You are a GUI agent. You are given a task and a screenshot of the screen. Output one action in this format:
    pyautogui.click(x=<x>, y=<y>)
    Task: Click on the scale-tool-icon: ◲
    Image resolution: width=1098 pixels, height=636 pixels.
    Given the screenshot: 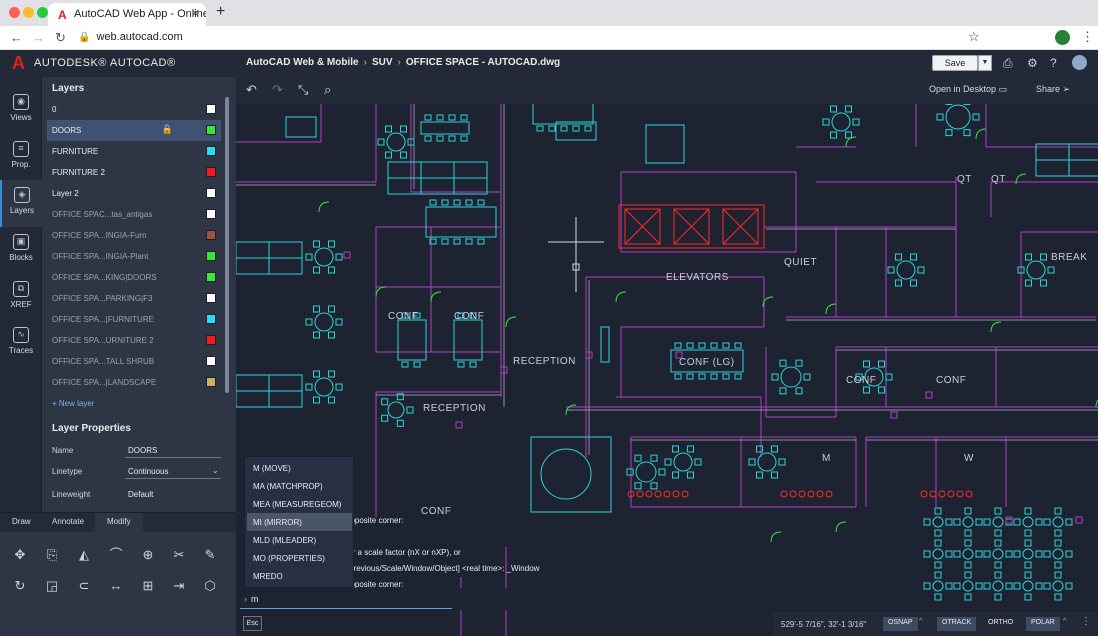 What is the action you would take?
    pyautogui.click(x=52, y=586)
    